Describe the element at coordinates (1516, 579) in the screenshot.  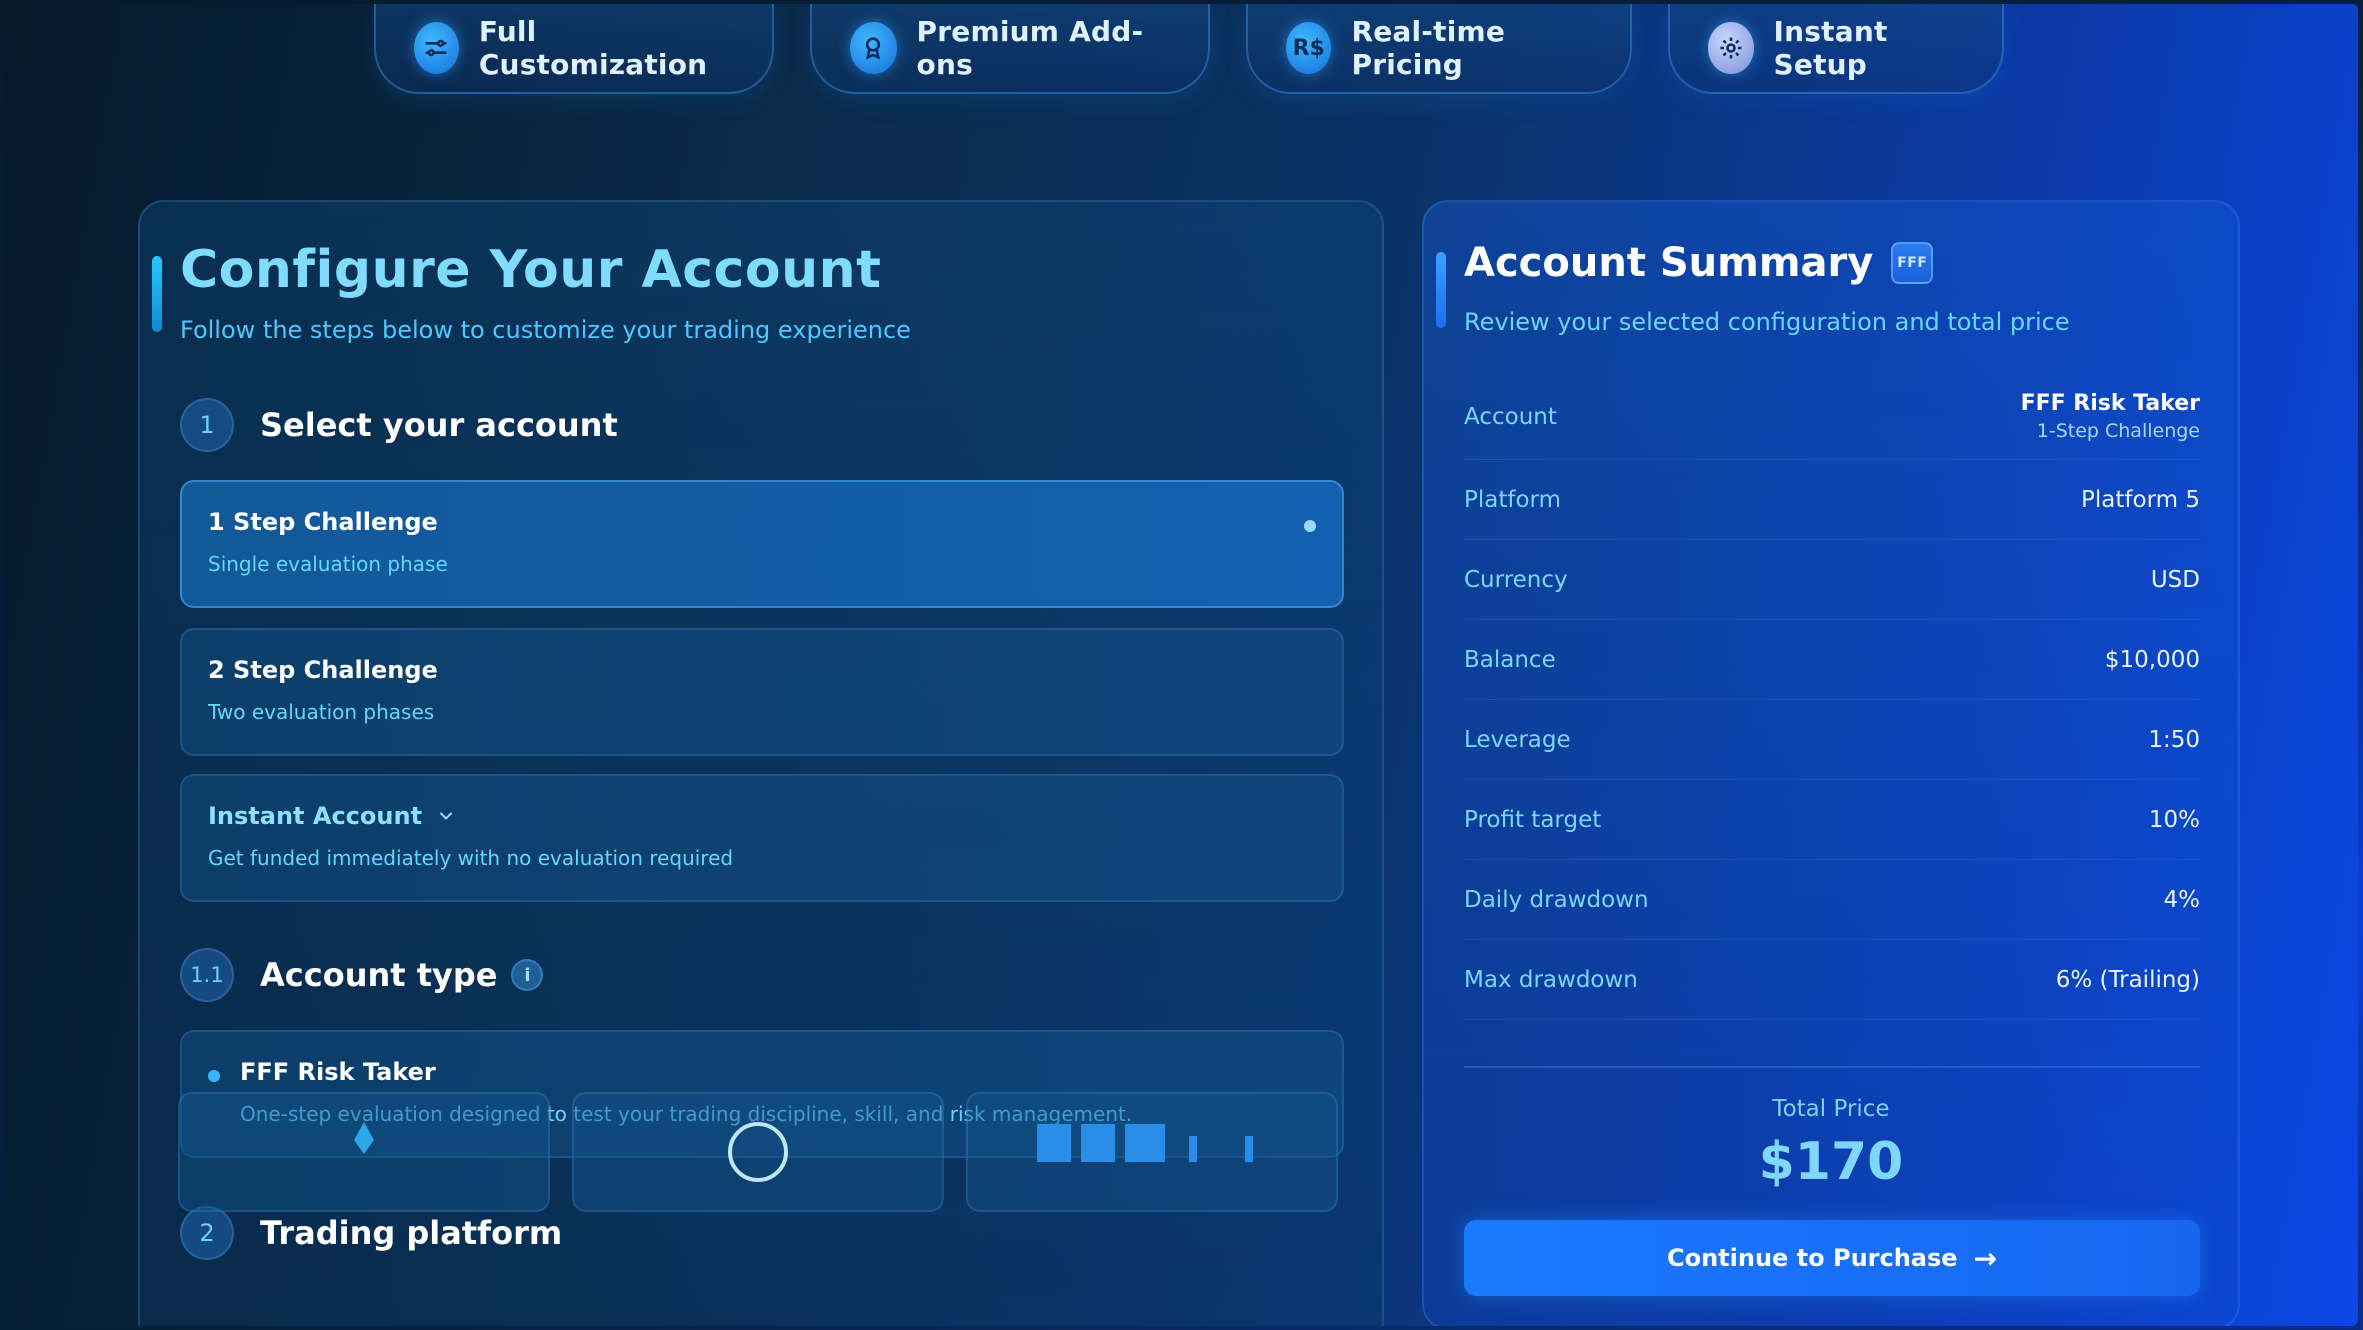
I see `row-label: Currency` at that location.